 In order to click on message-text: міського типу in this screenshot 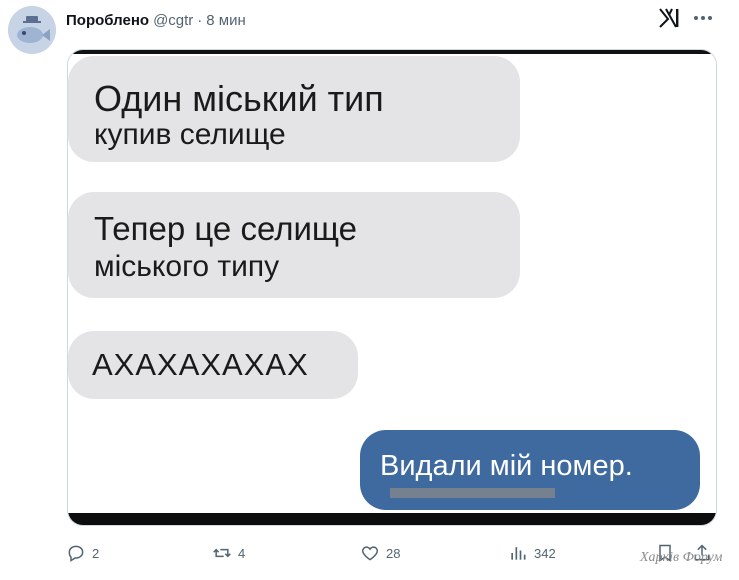, I will do `click(187, 266)`.